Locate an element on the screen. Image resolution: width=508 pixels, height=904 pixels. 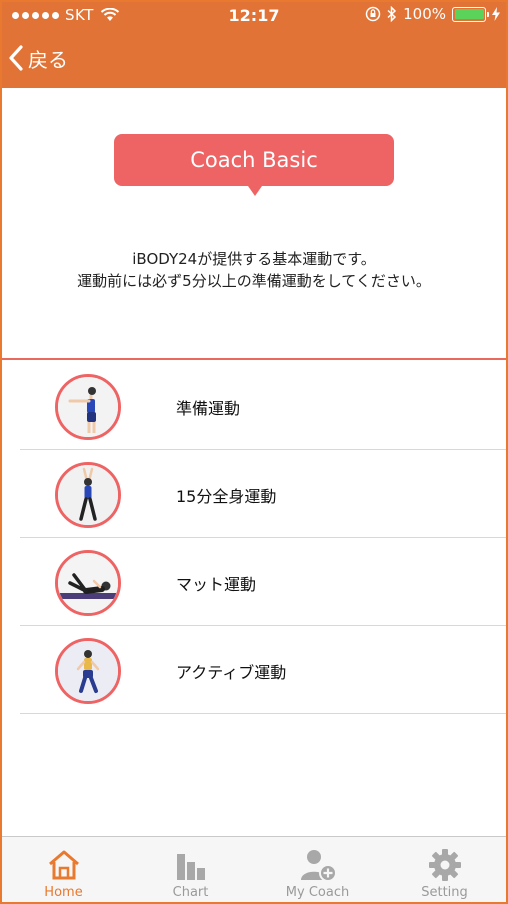
tab-label: My Coach is located at coordinates (317, 892).